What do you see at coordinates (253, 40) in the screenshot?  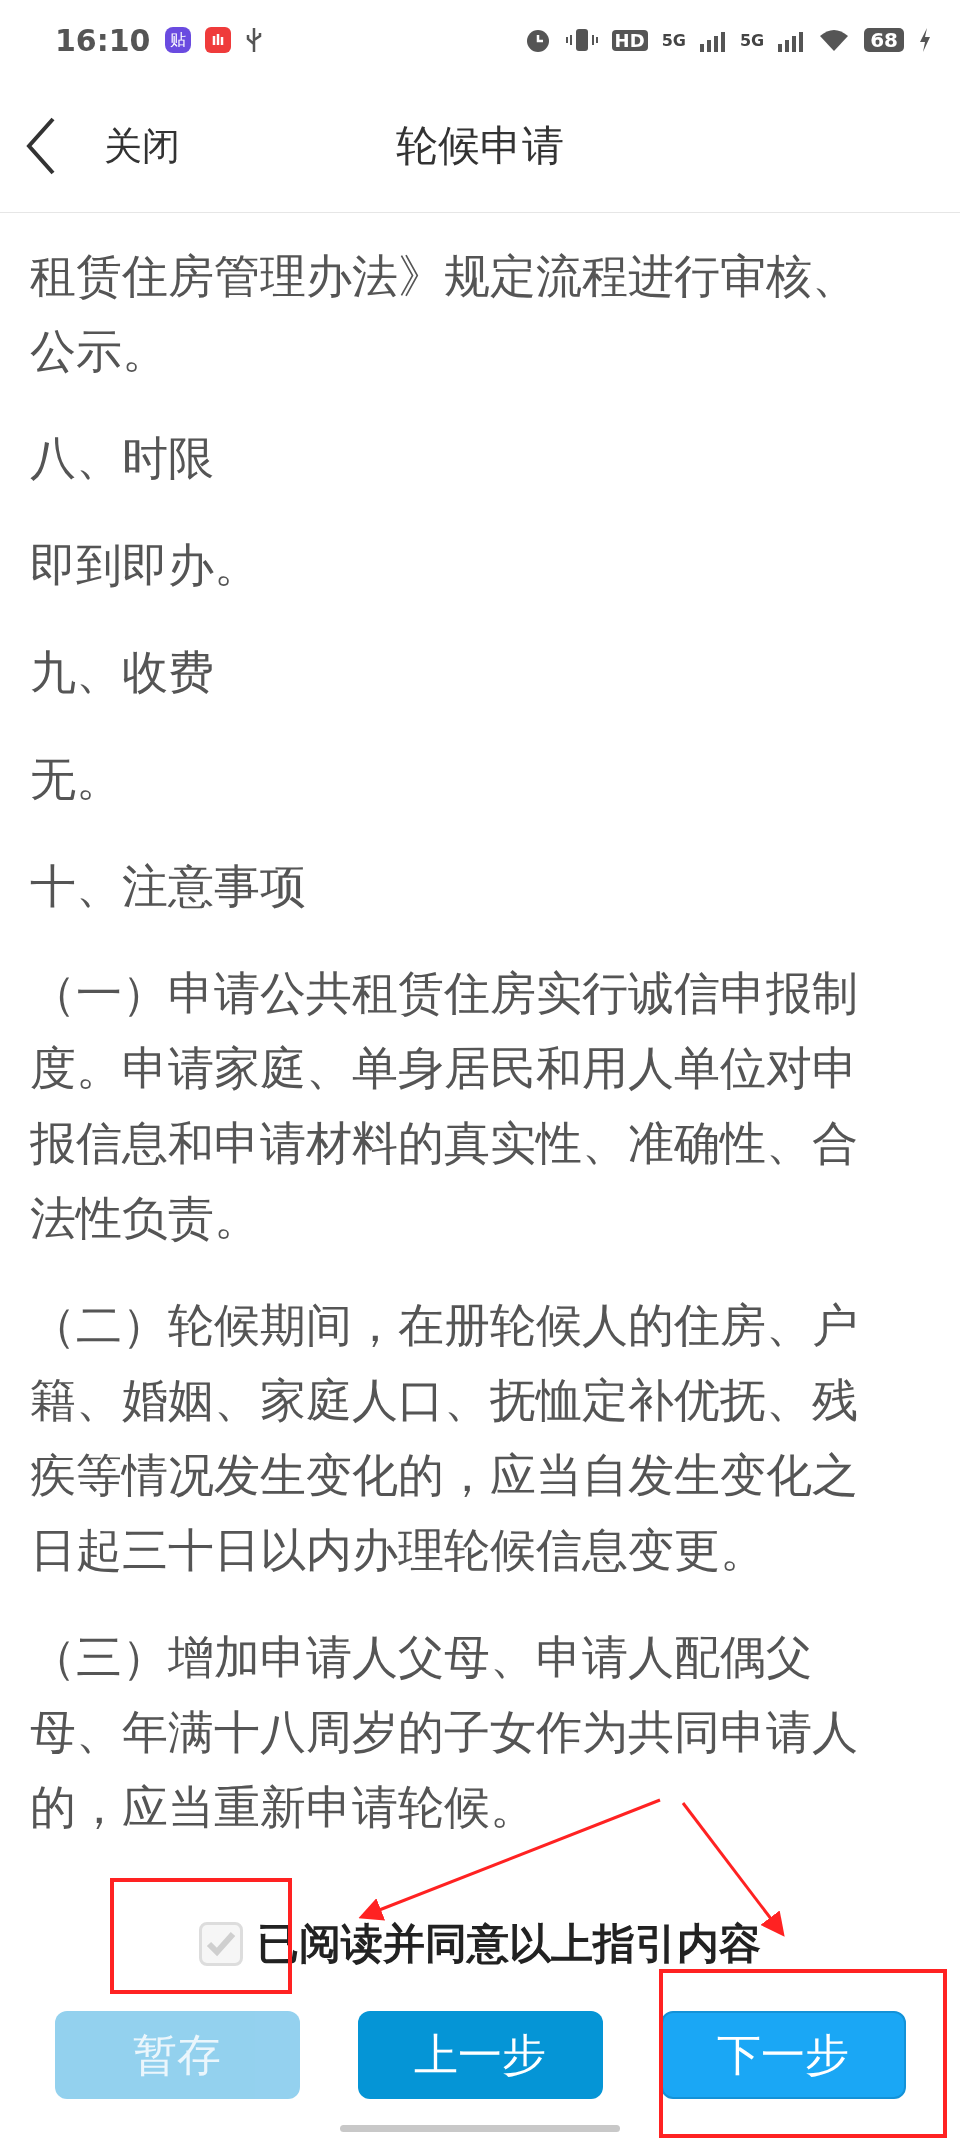 I see `usb-icon` at bounding box center [253, 40].